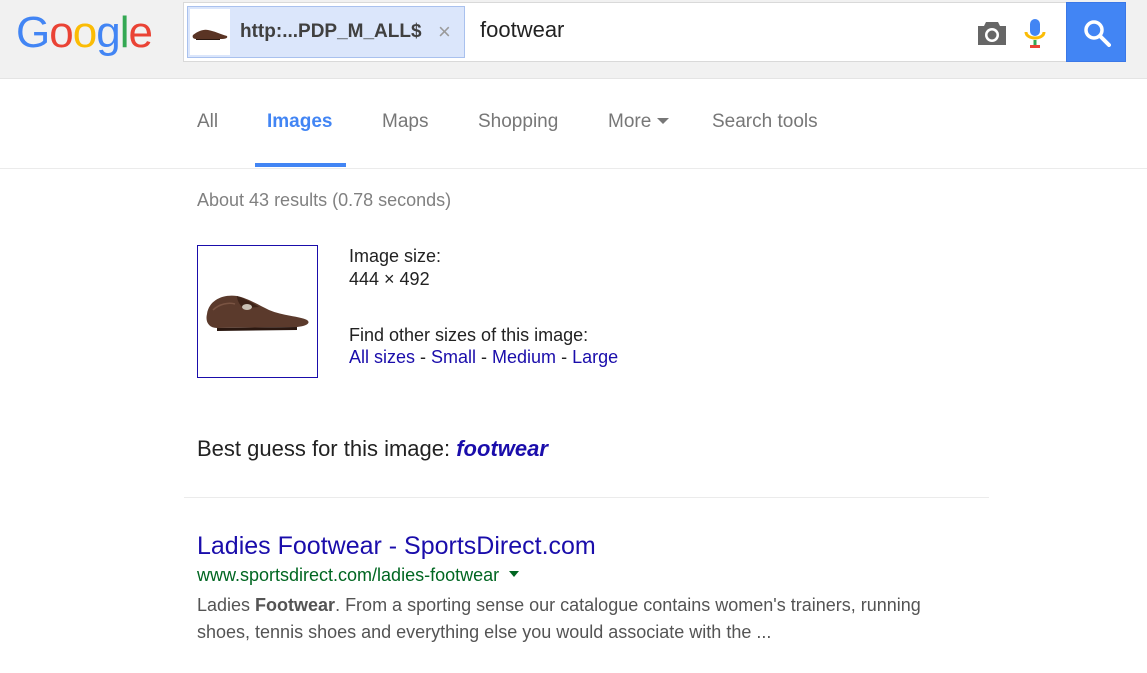 Image resolution: width=1147 pixels, height=673 pixels. I want to click on best-guess-prefix: Best guess for this image:, so click(327, 448).